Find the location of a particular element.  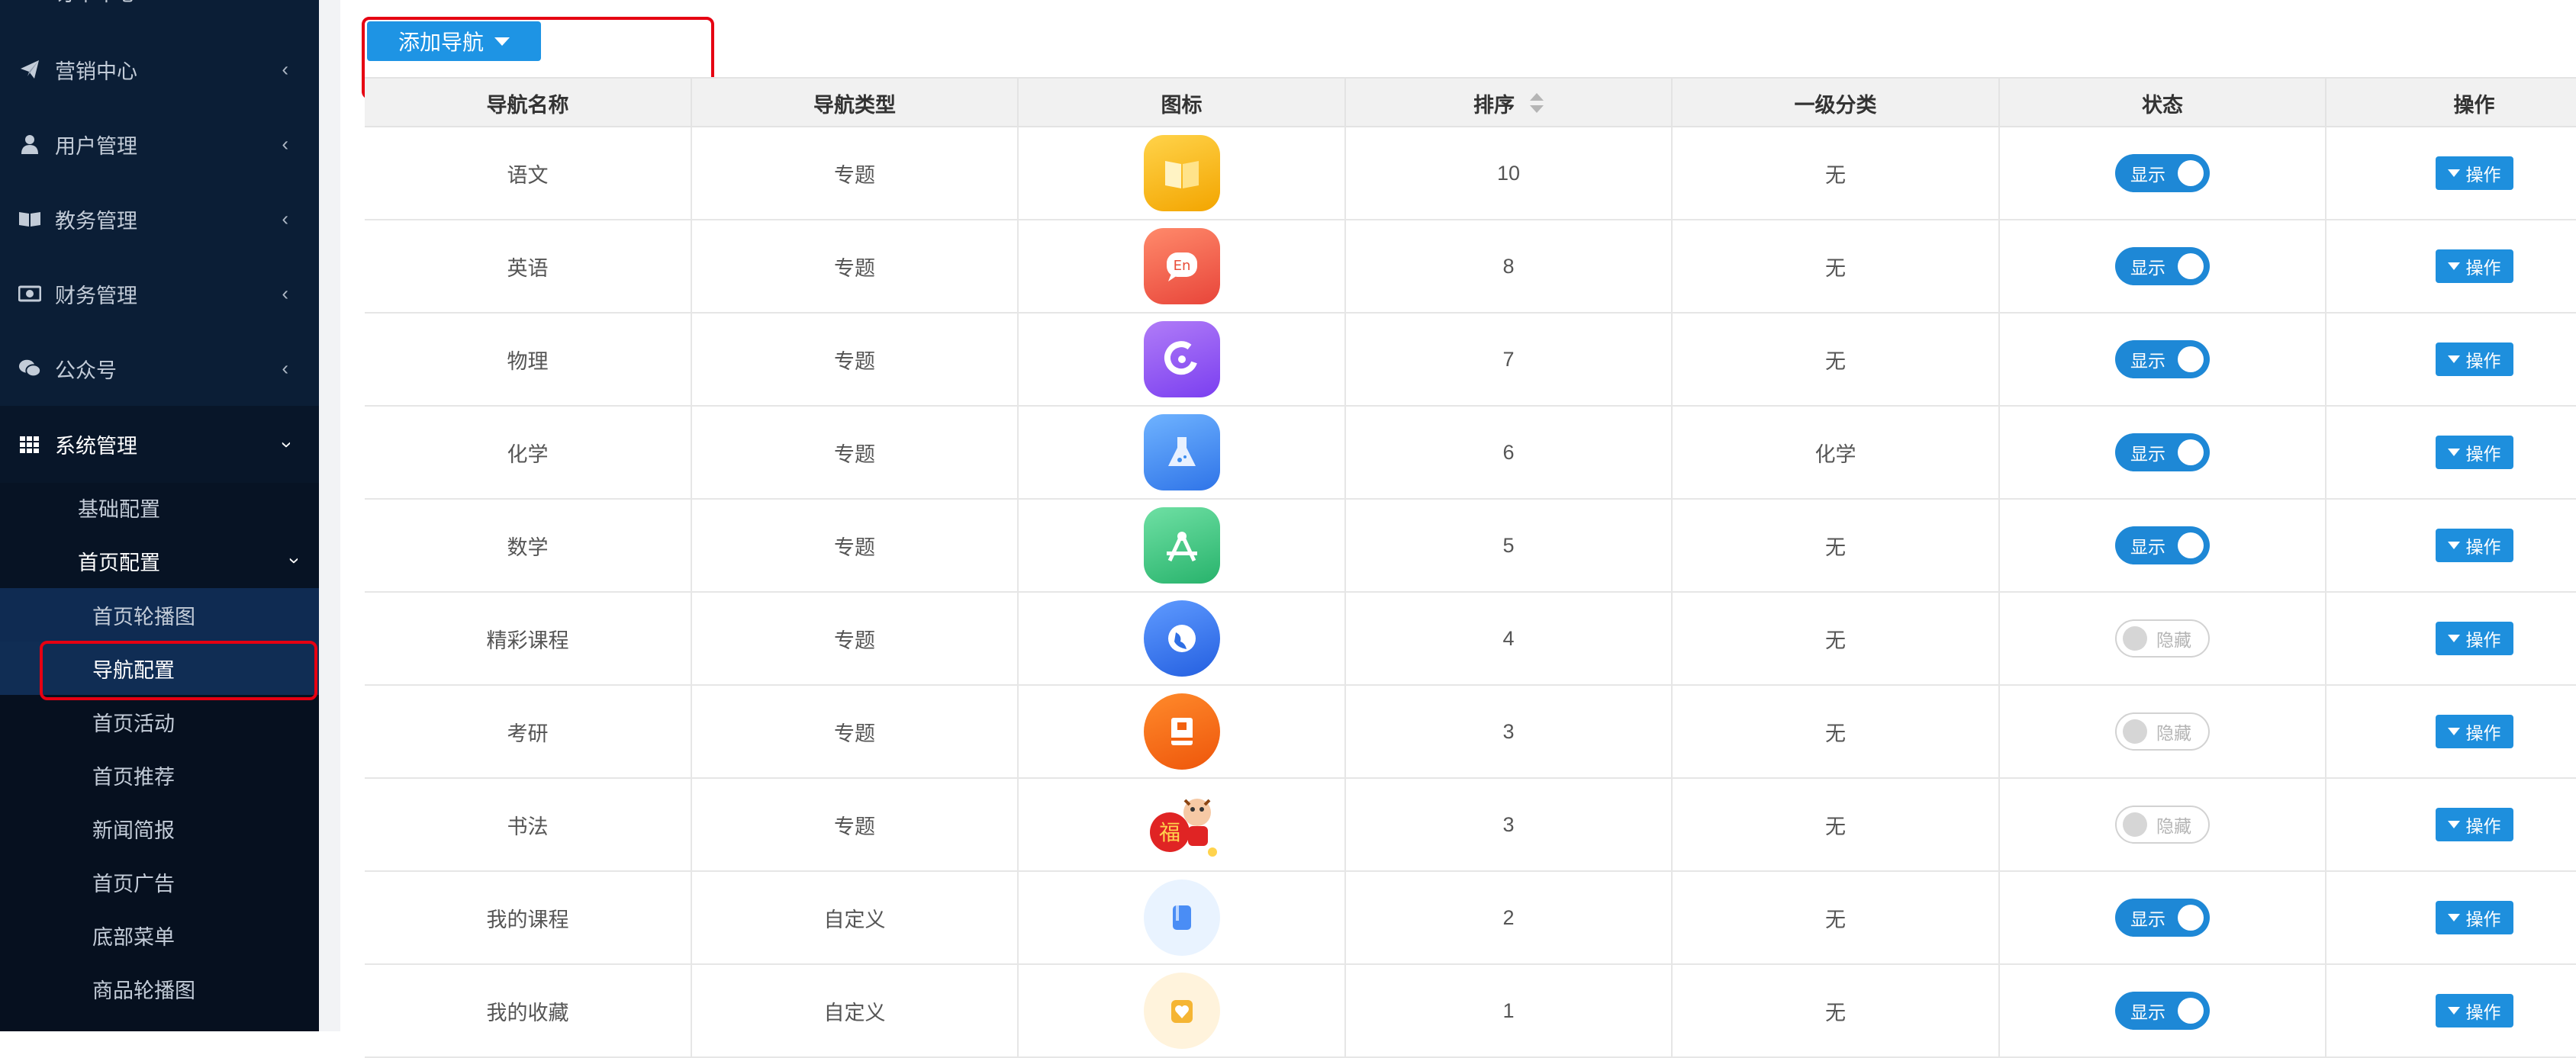

table-row: 我的收藏 自定义 1 无 显示 操作 is located at coordinates (1470, 1011).